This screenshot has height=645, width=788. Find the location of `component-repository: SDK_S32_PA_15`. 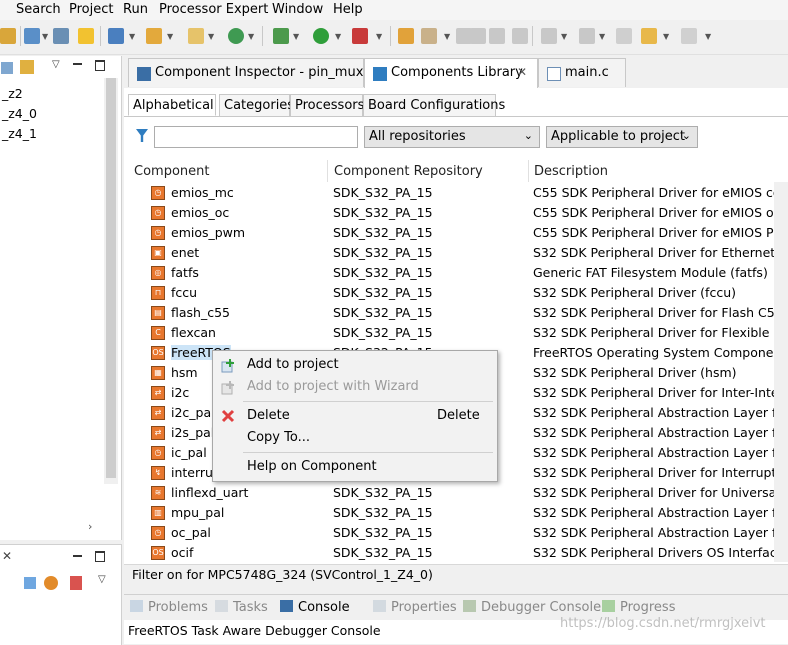

component-repository: SDK_S32_PA_15 is located at coordinates (383, 212).